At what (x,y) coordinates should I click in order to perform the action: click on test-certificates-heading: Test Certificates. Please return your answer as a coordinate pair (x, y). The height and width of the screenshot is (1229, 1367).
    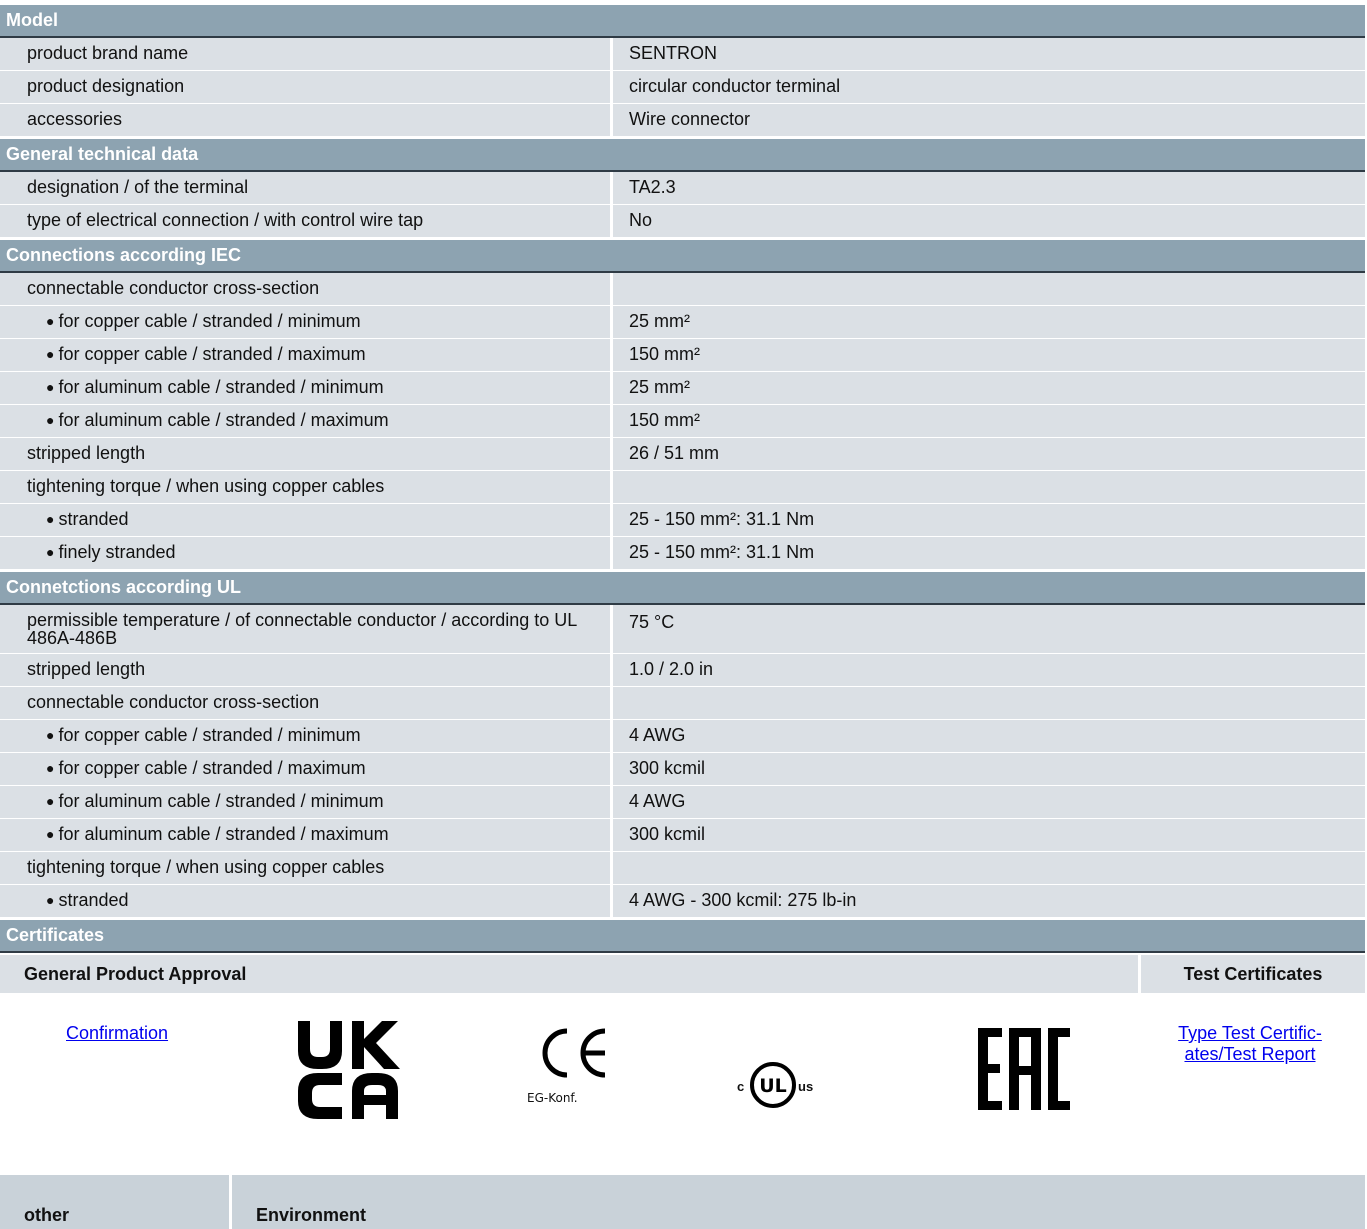
    Looking at the image, I should click on (1253, 974).